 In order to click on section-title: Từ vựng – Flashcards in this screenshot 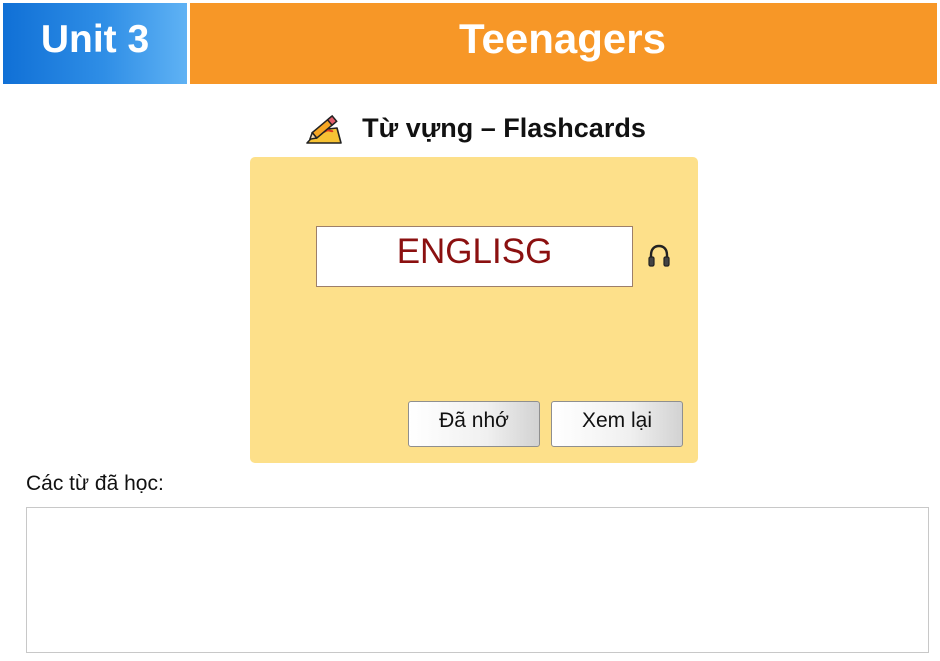, I will do `click(504, 127)`.